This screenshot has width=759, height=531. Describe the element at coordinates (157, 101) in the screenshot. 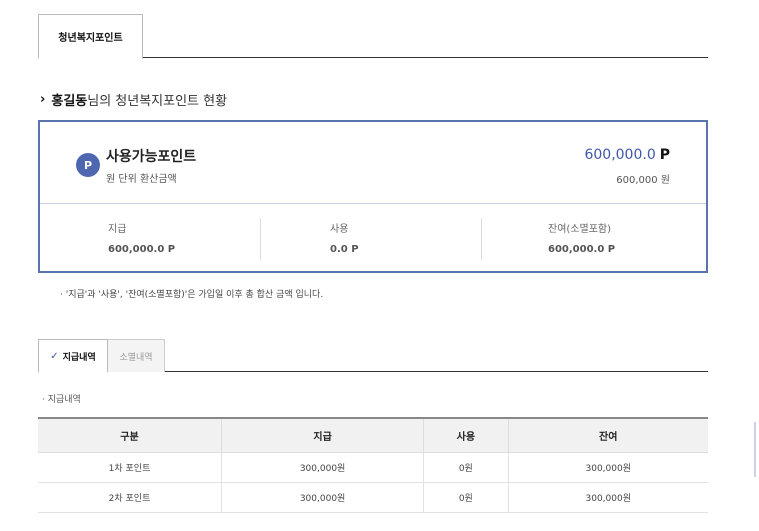

I see `section-title-suffix: 님의 청년복지포인트 현황` at that location.